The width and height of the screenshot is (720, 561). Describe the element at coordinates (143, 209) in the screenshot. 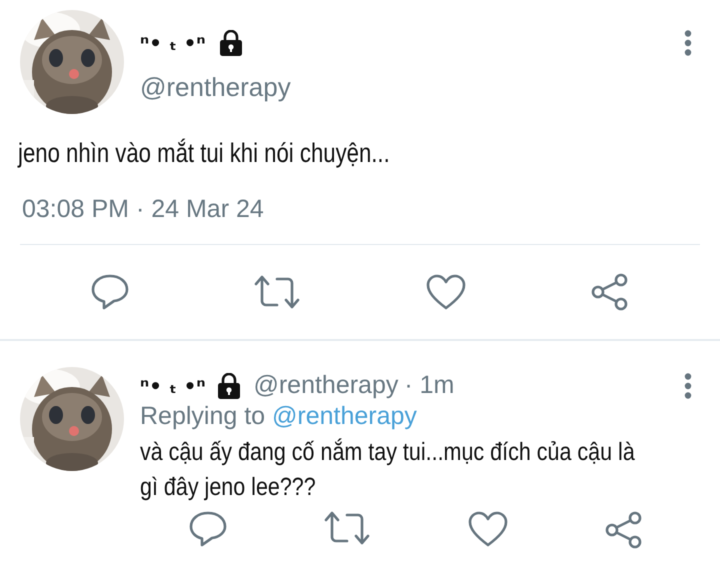

I see `timestamp: 03:08 PM · 24 Mar 24` at that location.